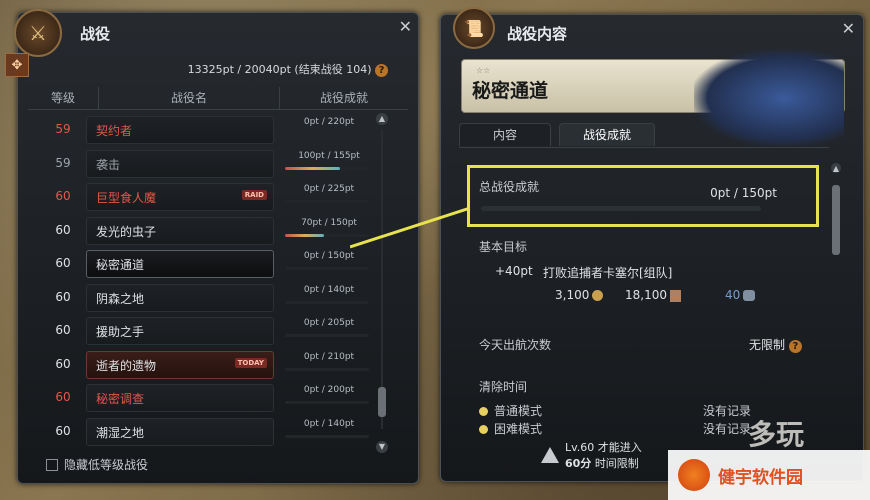  Describe the element at coordinates (515, 345) in the screenshot. I see `daily-runs-label: 今天出航次数` at that location.